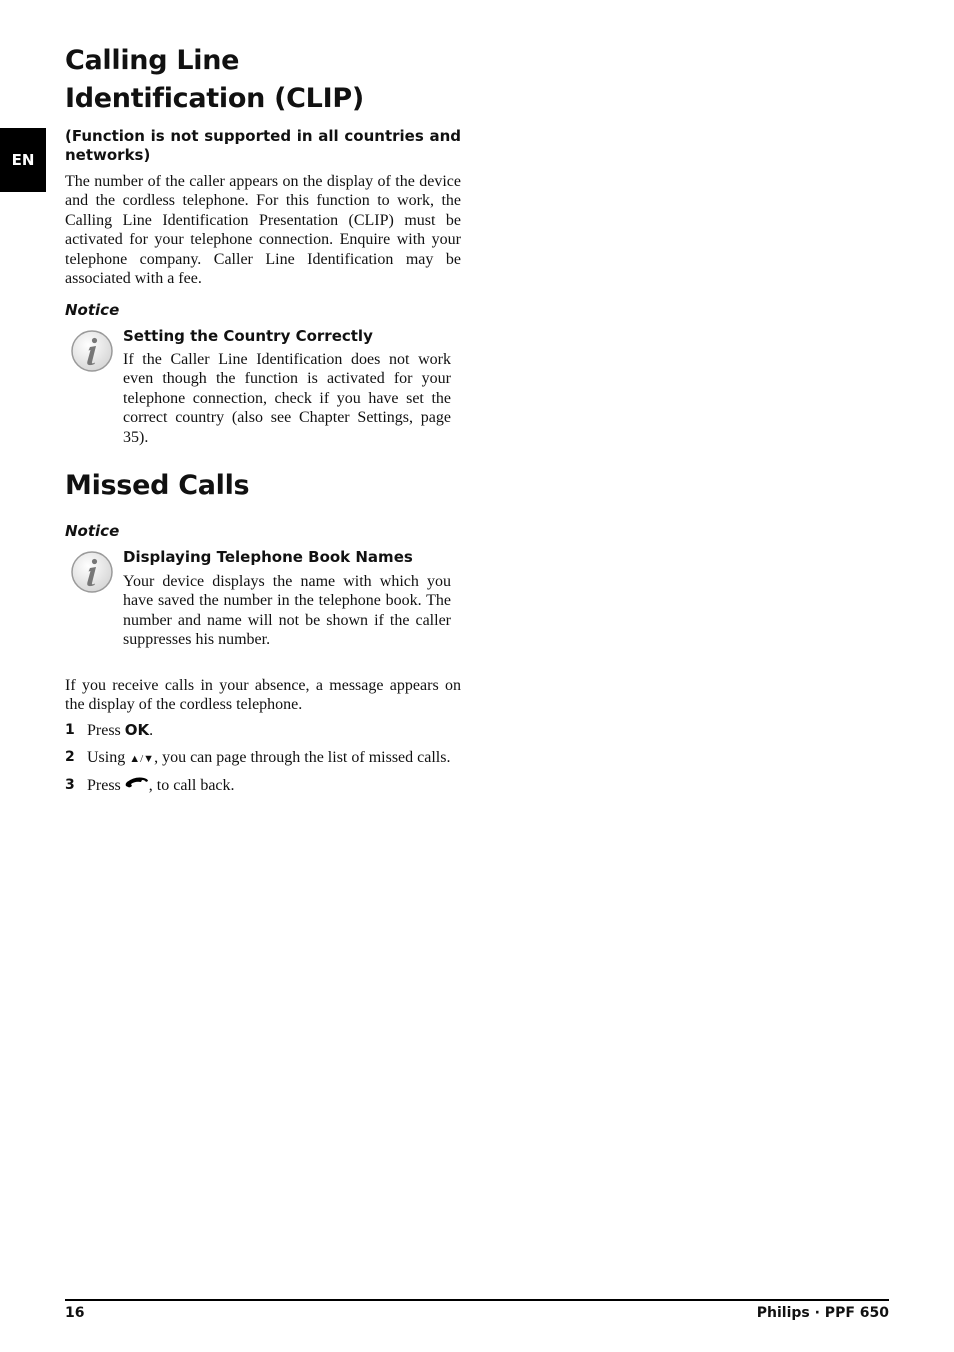 The image size is (954, 1352). What do you see at coordinates (70, 756) in the screenshot?
I see `step-number: 2` at bounding box center [70, 756].